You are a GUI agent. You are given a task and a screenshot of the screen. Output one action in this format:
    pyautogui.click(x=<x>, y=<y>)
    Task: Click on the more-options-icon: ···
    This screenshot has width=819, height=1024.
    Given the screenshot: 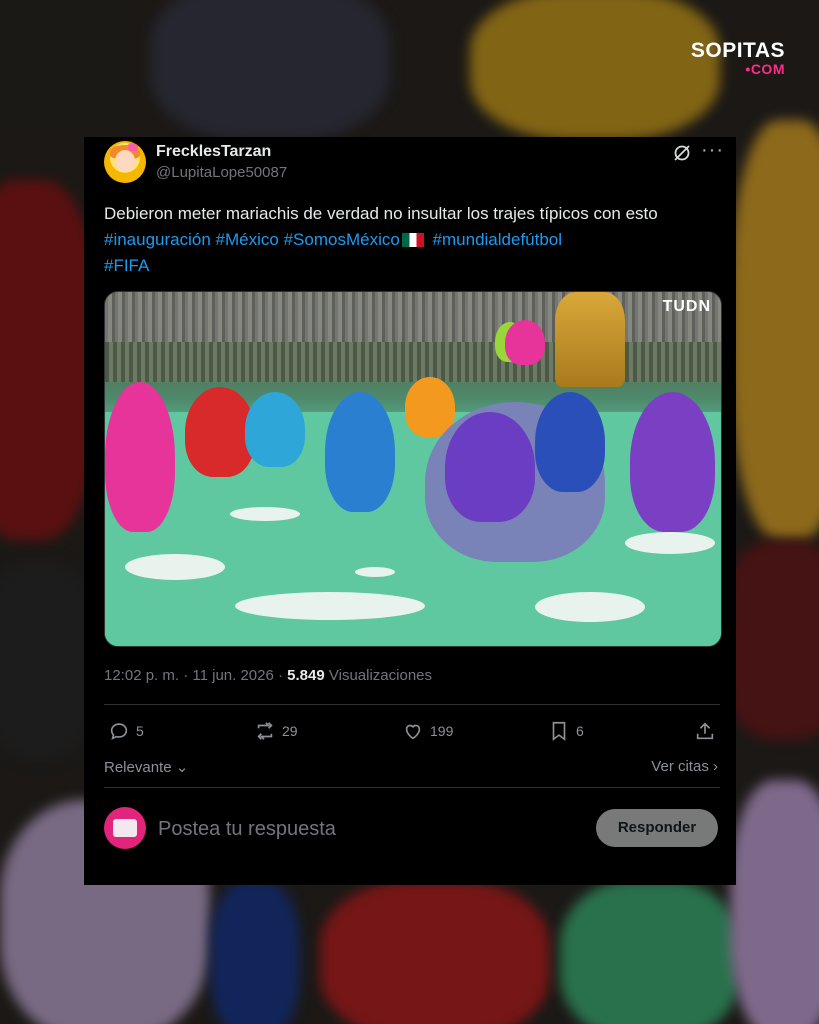 What is the action you would take?
    pyautogui.click(x=712, y=150)
    